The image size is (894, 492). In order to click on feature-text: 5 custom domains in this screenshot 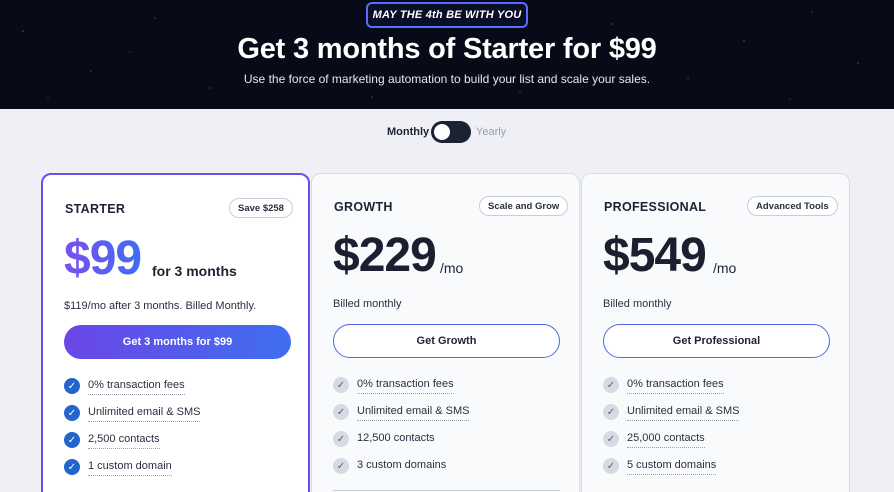, I will do `click(672, 466)`.